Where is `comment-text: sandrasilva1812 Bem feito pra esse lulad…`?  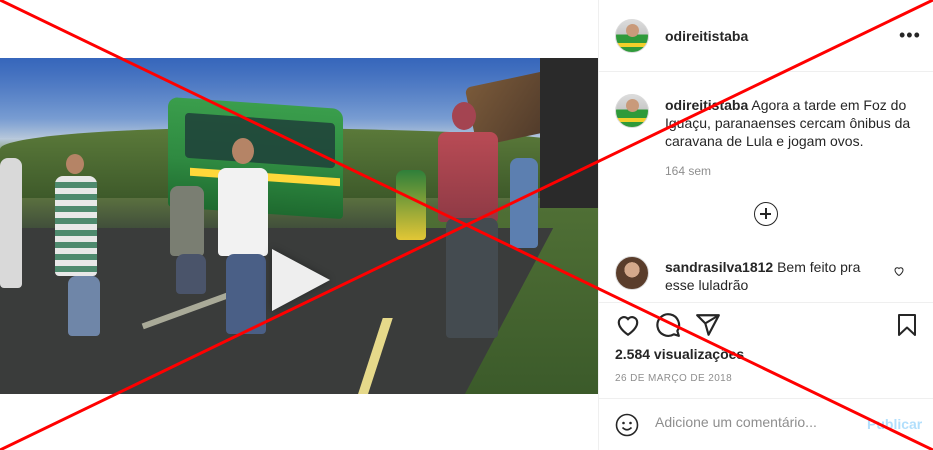 comment-text: sandrasilva1812 Bem feito pra esse lulad… is located at coordinates (775, 276).